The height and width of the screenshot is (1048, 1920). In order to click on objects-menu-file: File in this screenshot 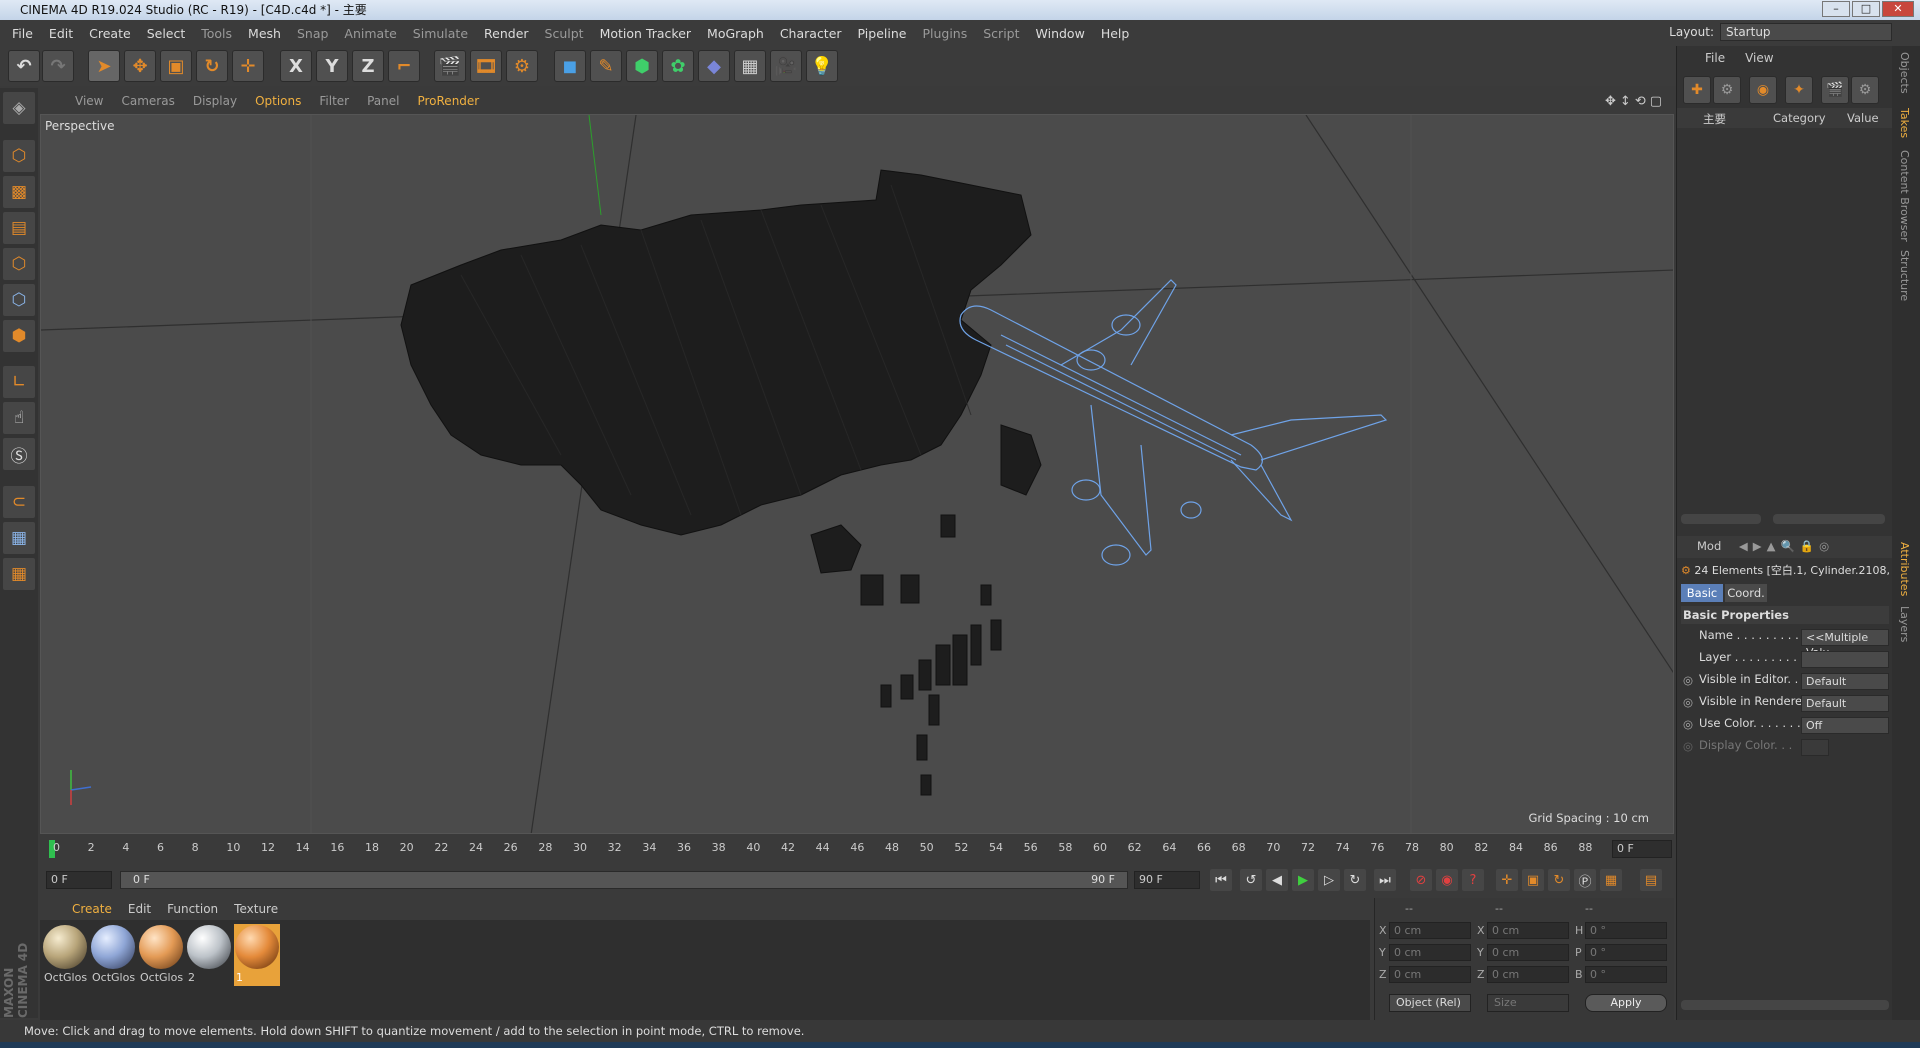, I will do `click(1715, 58)`.